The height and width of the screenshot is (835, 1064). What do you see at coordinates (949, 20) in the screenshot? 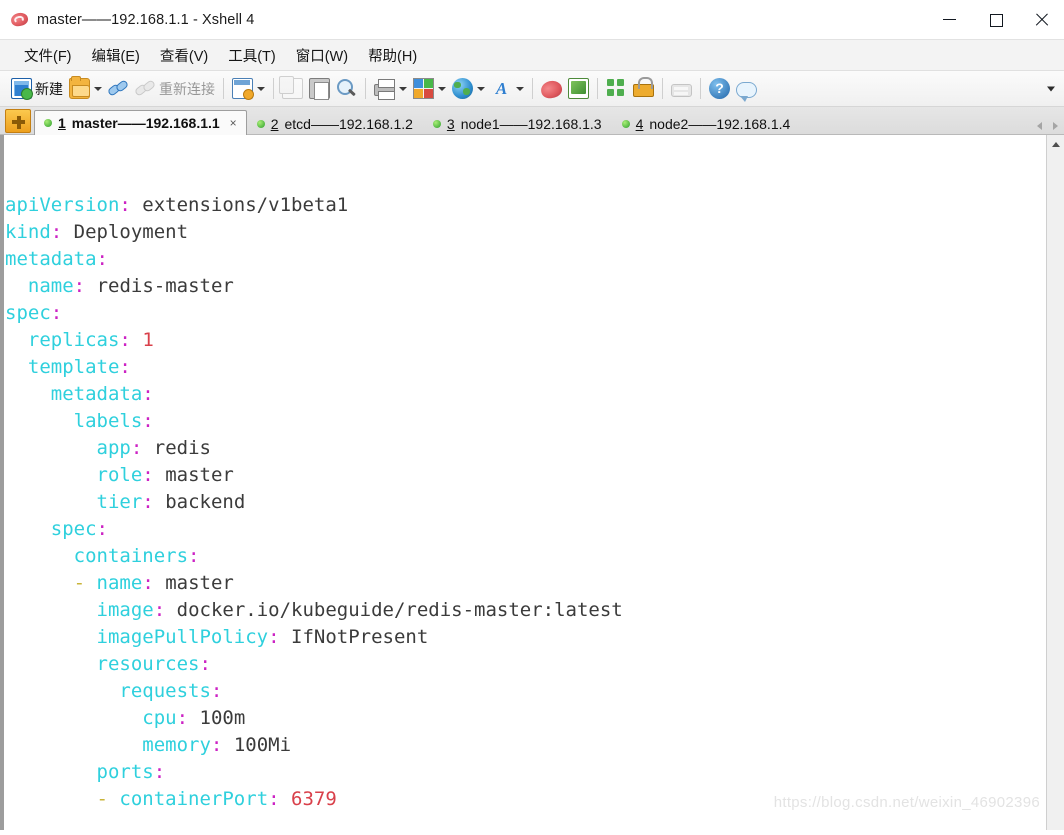
I see `minimize-button` at bounding box center [949, 20].